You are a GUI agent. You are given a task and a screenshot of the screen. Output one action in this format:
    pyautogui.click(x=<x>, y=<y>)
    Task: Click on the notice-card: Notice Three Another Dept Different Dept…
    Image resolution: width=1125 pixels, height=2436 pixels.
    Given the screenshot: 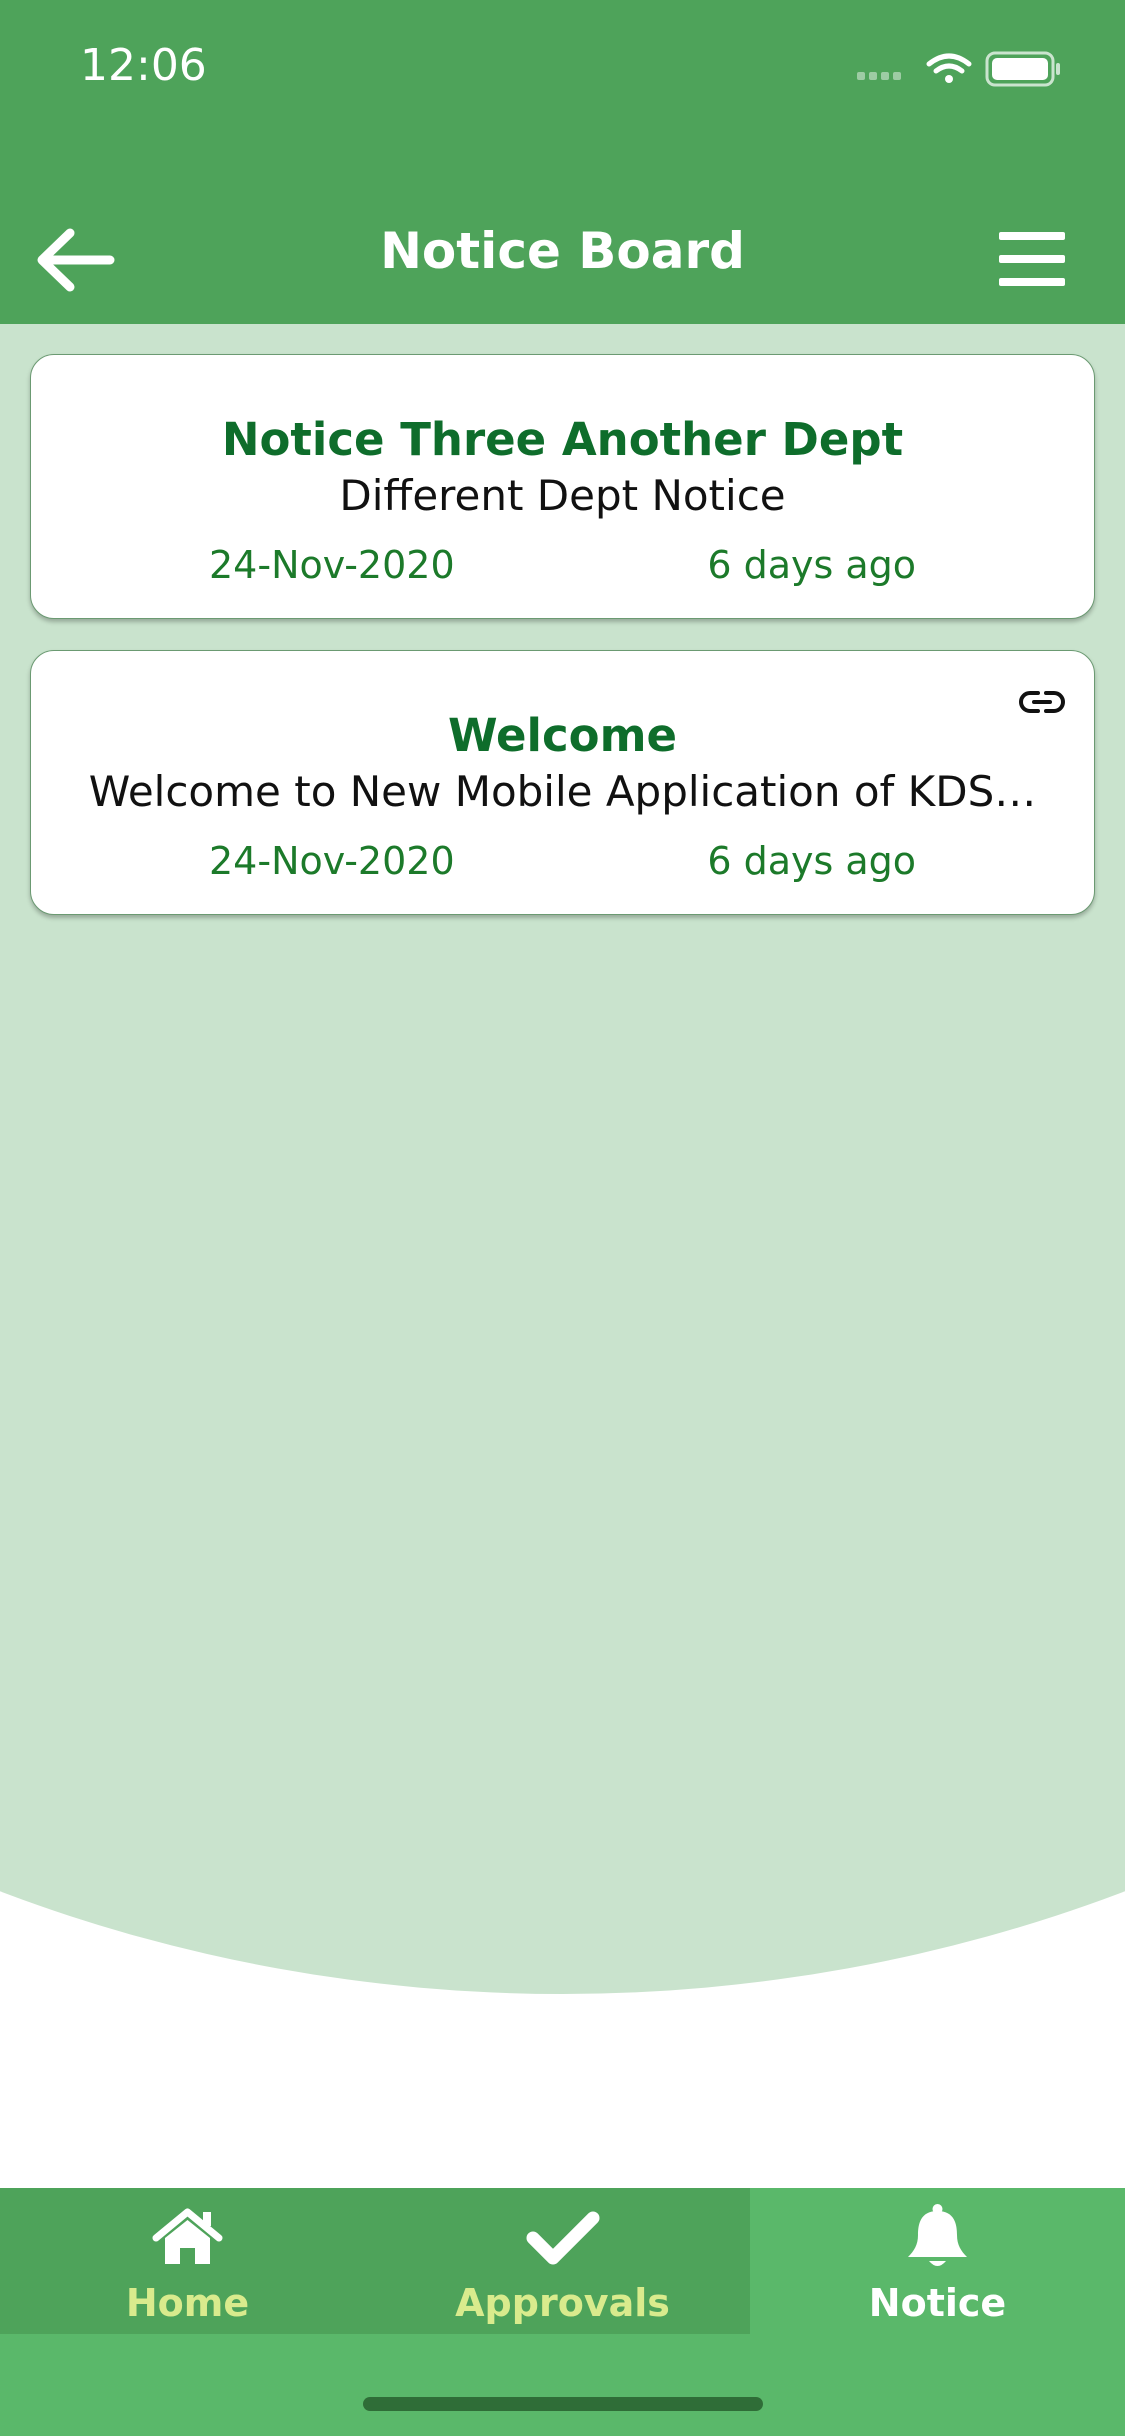 What is the action you would take?
    pyautogui.click(x=562, y=486)
    